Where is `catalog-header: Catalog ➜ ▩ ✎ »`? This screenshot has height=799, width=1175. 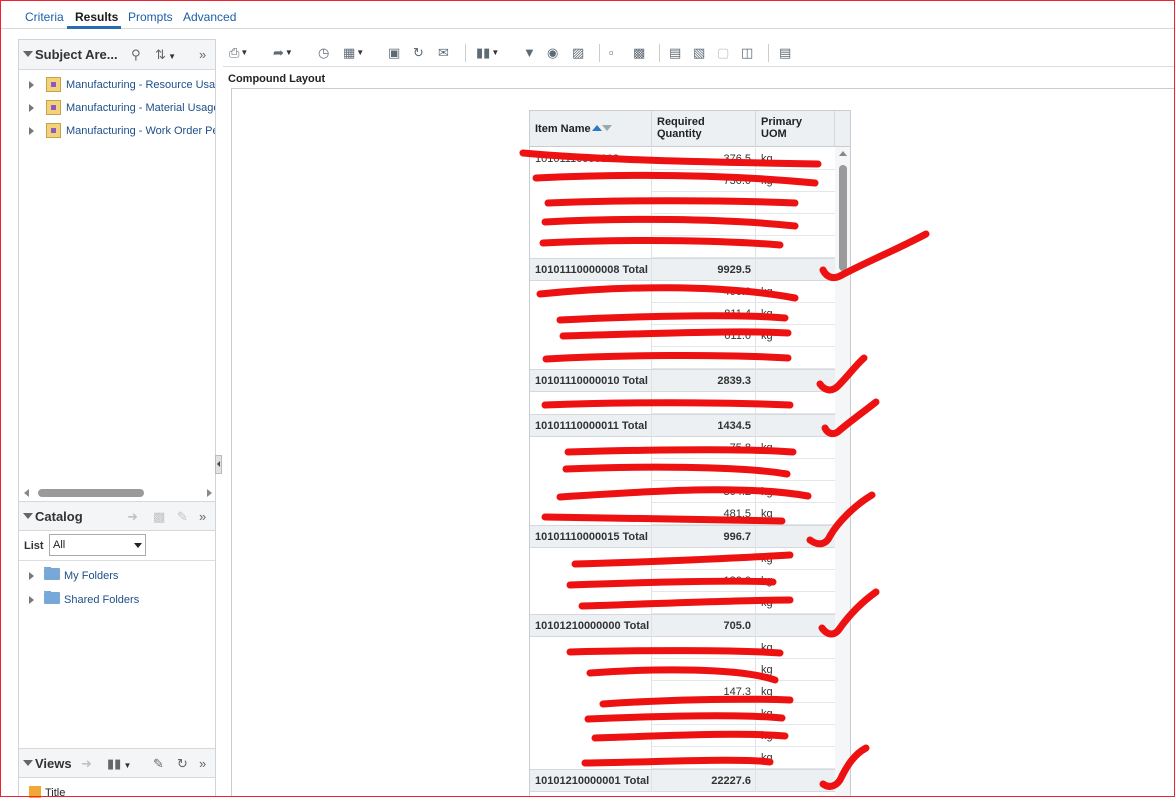 catalog-header: Catalog ➜ ▩ ✎ » is located at coordinates (117, 516).